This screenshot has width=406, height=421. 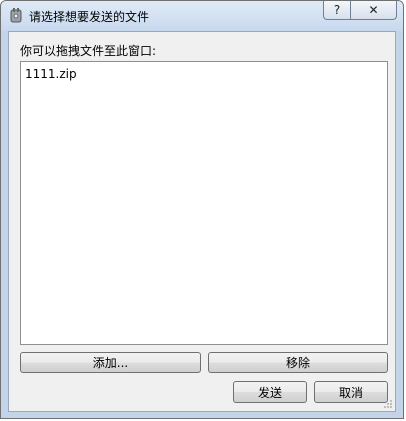 I want to click on title-buttons: ? ✕, so click(x=360, y=11).